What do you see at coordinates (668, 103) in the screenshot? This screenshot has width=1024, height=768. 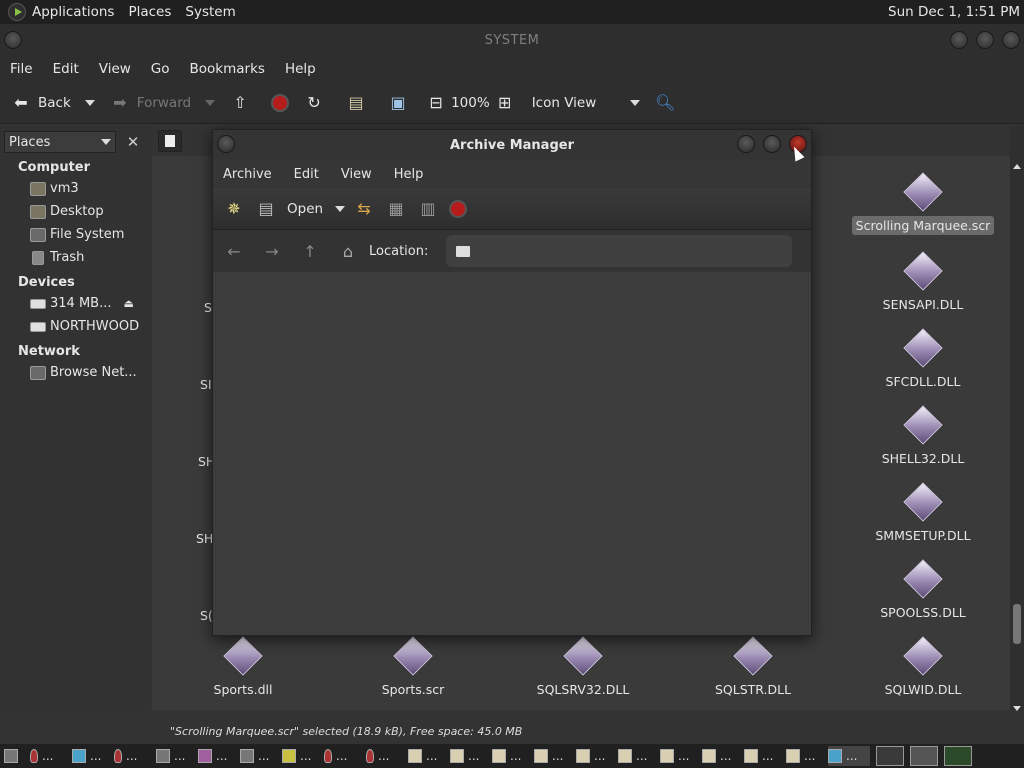 I see `search-button: 🔍︎` at bounding box center [668, 103].